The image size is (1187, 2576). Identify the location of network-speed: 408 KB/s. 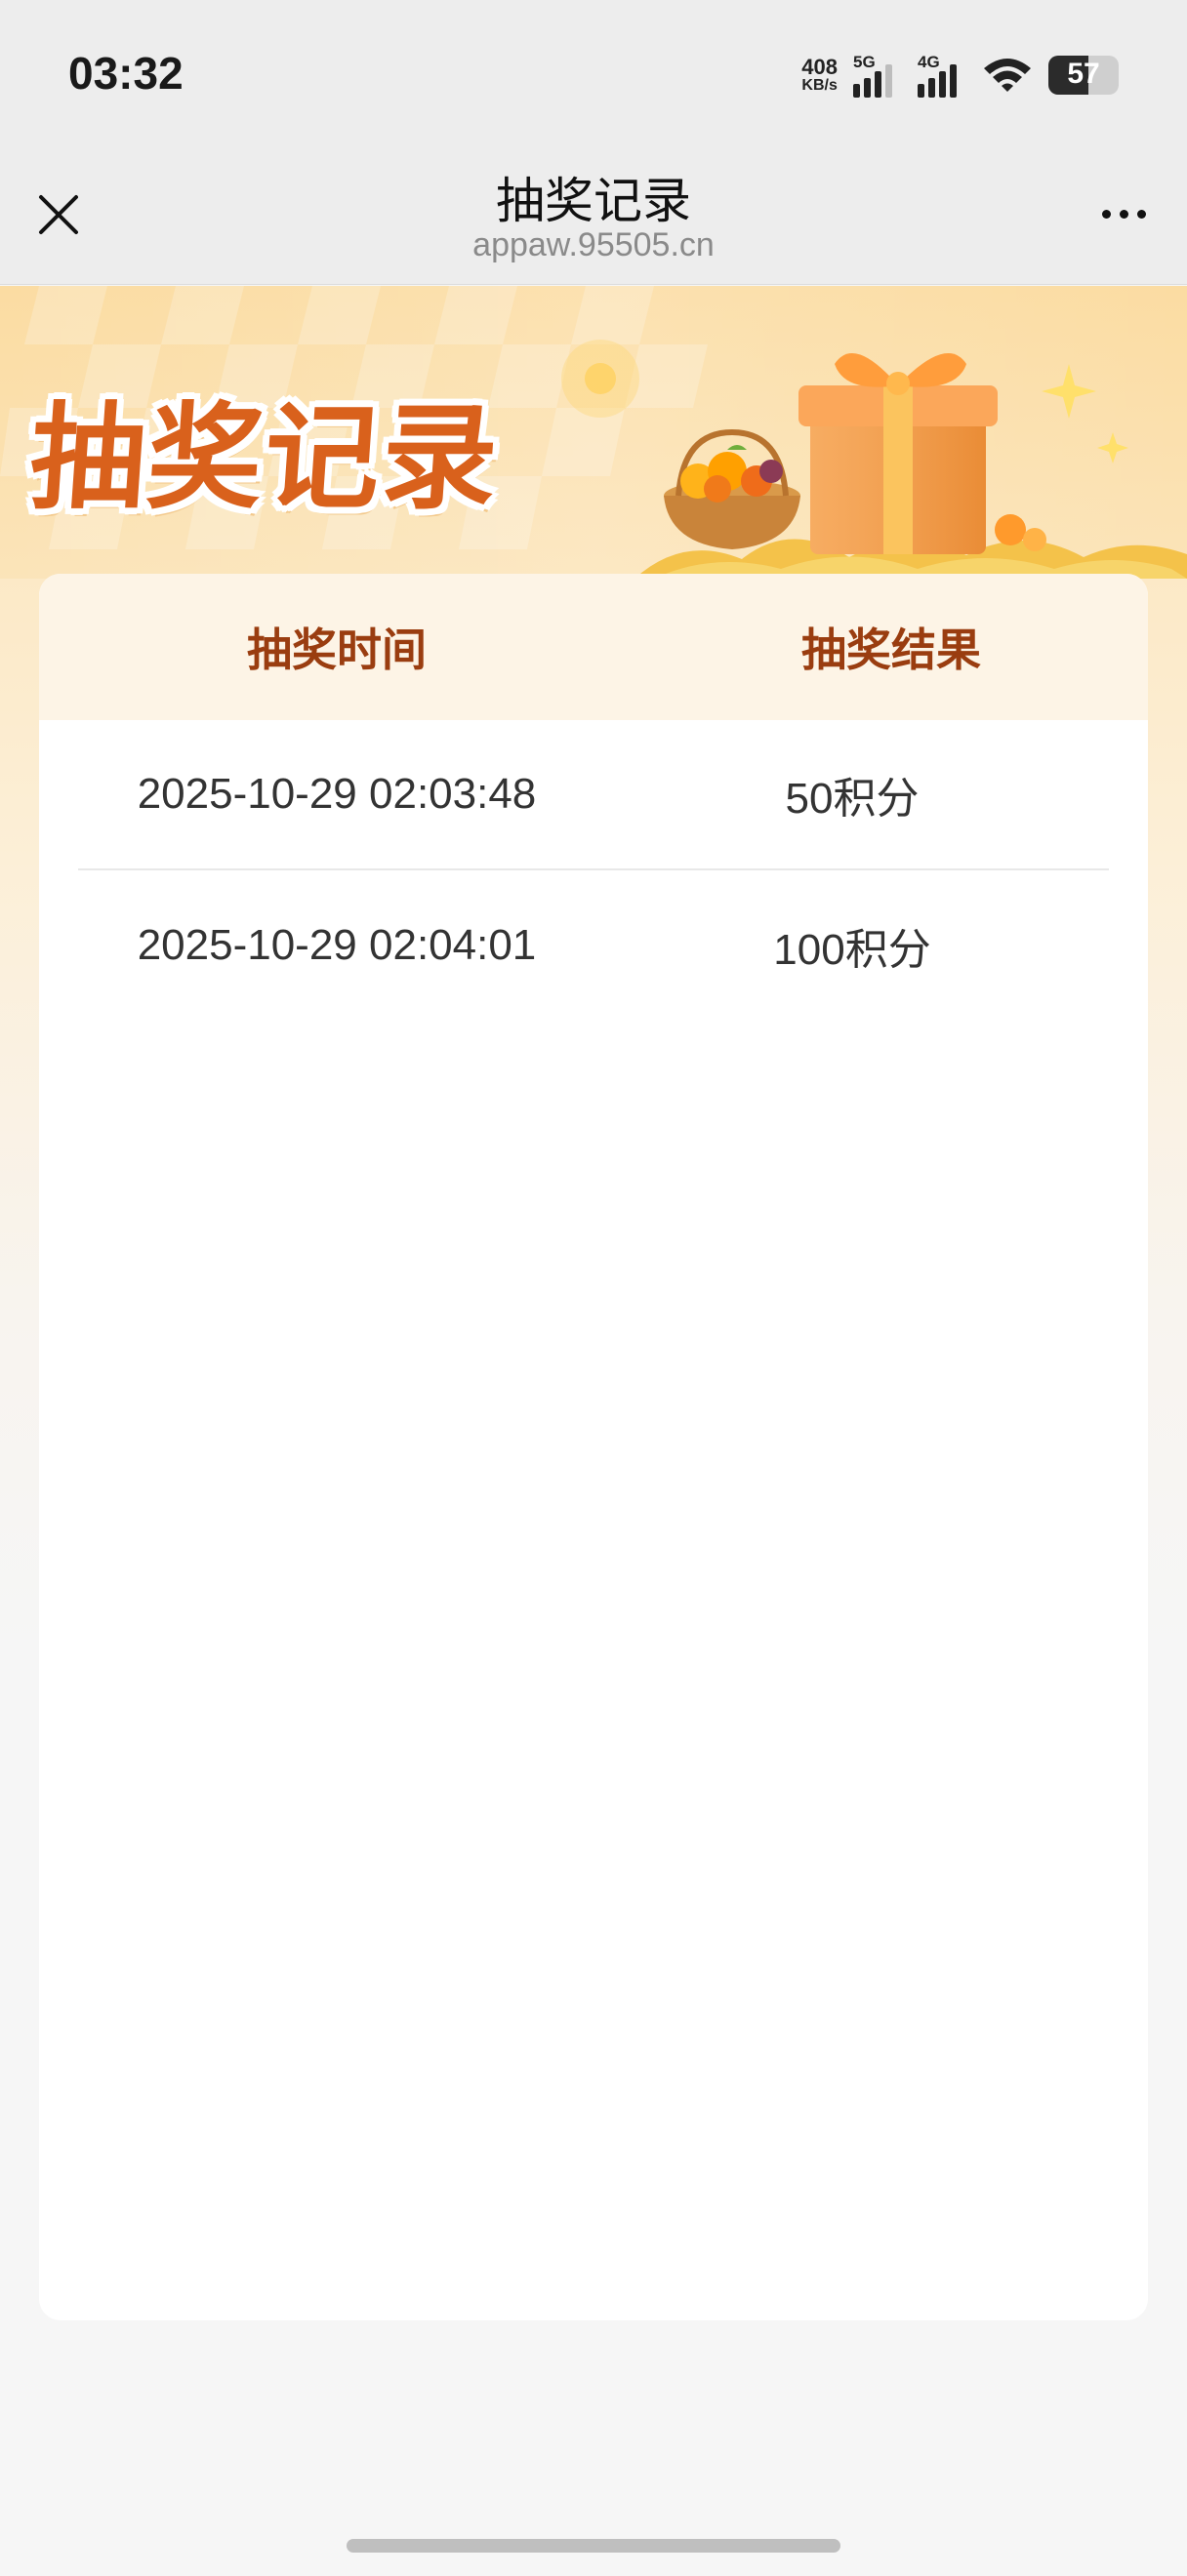
(819, 75).